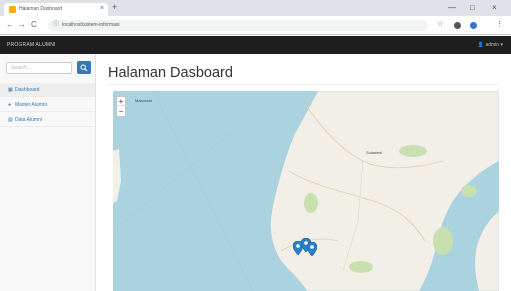  Describe the element at coordinates (473, 25) in the screenshot. I see `profile-avatar-icon` at that location.